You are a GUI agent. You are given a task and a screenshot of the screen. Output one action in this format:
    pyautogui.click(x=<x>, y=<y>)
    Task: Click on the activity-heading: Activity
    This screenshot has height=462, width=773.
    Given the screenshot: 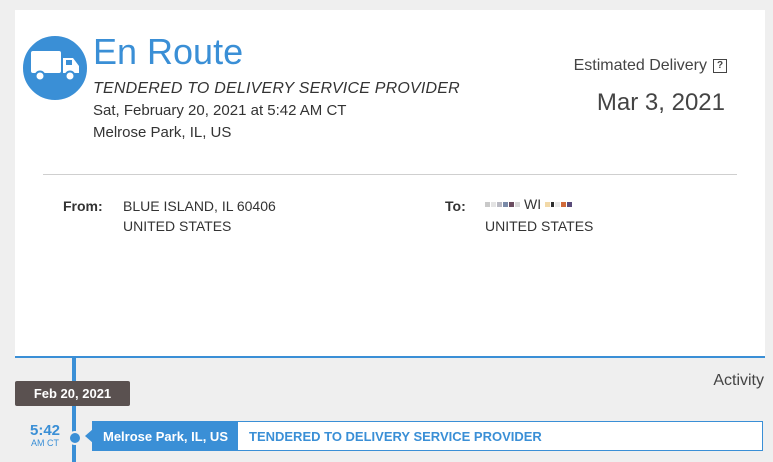 What is the action you would take?
    pyautogui.click(x=738, y=380)
    